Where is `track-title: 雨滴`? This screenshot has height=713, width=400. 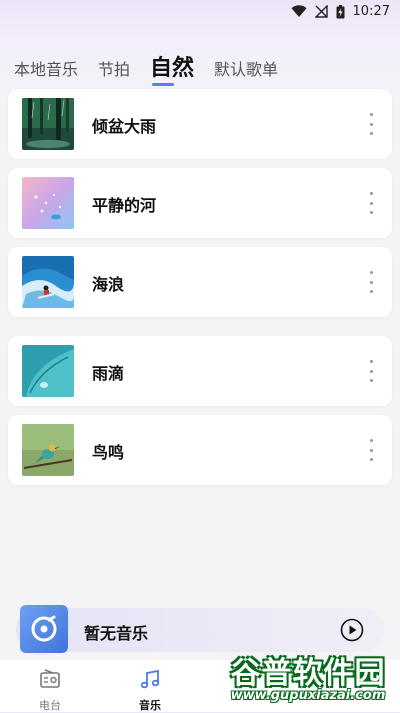 track-title: 雨滴 is located at coordinates (108, 373).